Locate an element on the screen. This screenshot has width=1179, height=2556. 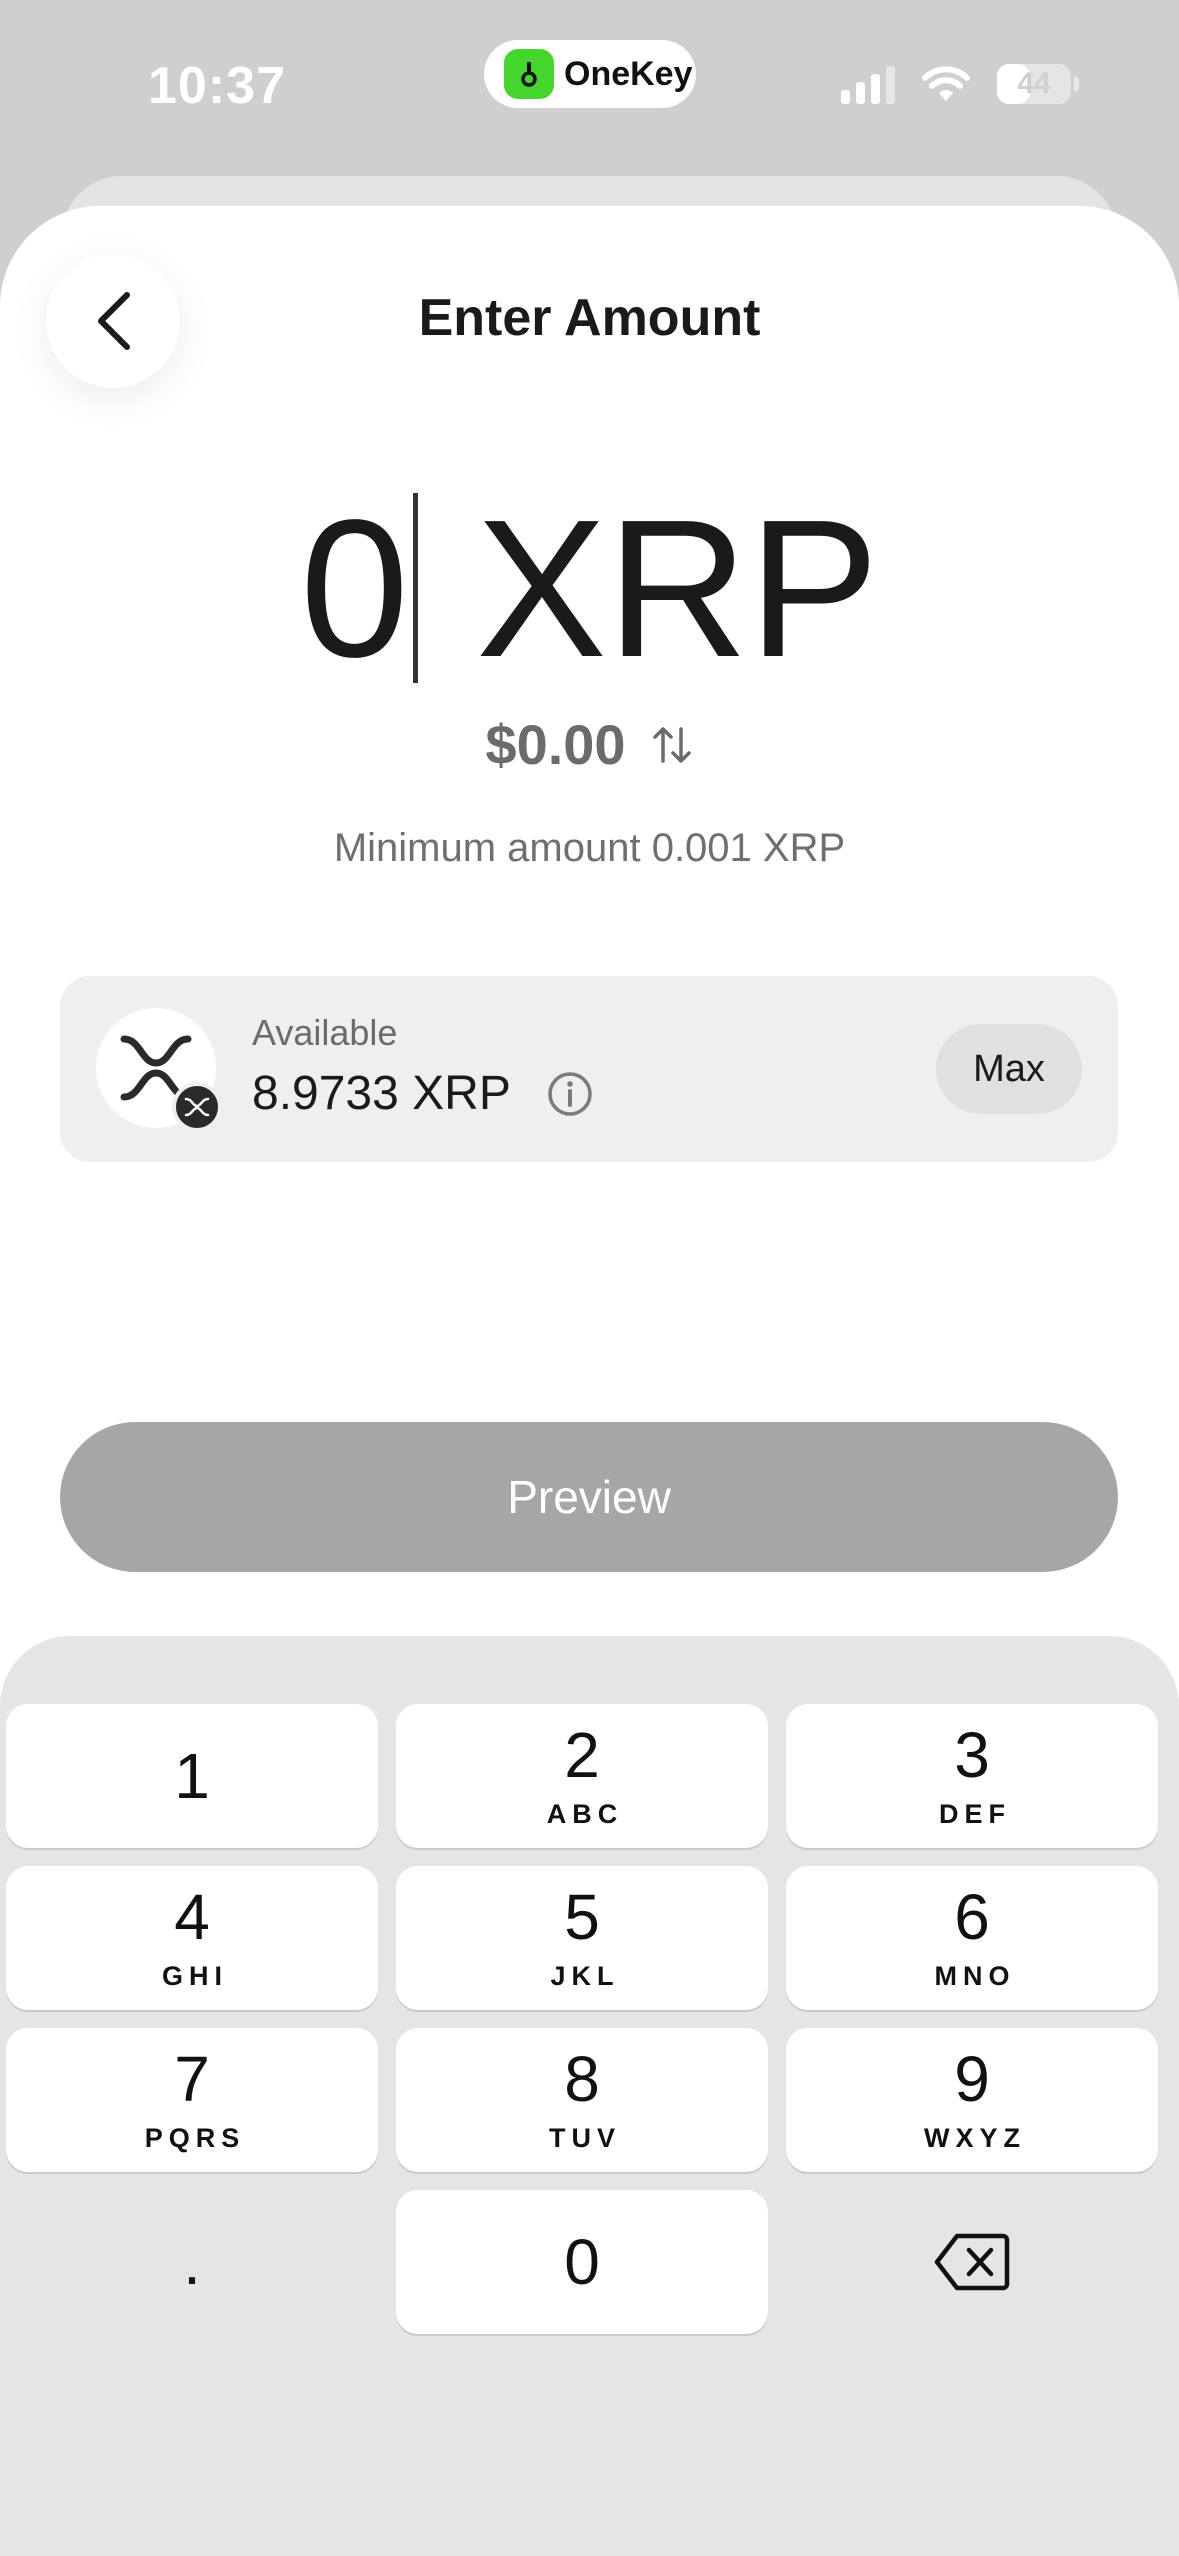
available-label: Available is located at coordinates (325, 1032).